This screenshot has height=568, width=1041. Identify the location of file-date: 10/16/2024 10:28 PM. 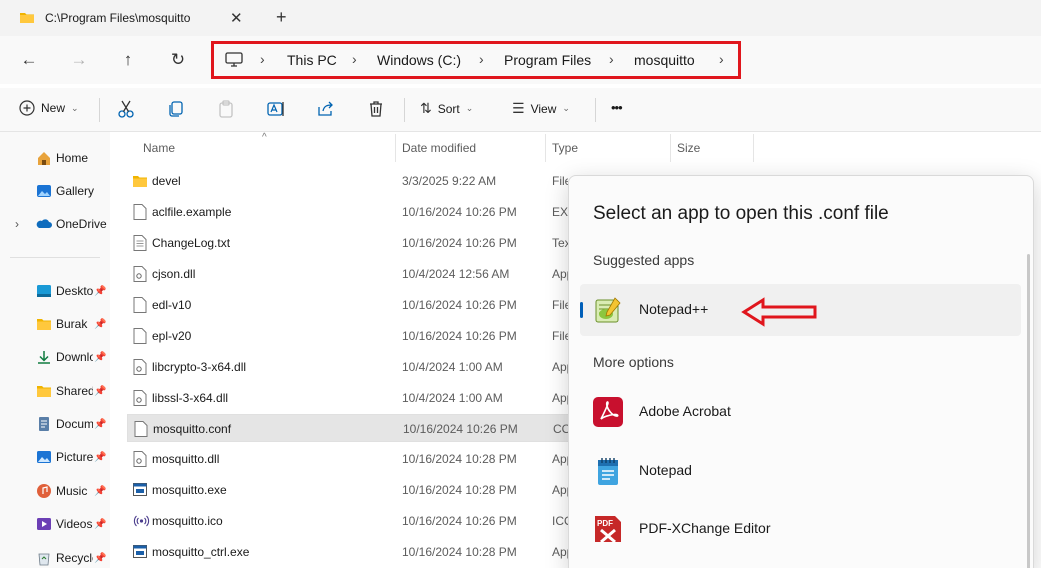
(459, 459).